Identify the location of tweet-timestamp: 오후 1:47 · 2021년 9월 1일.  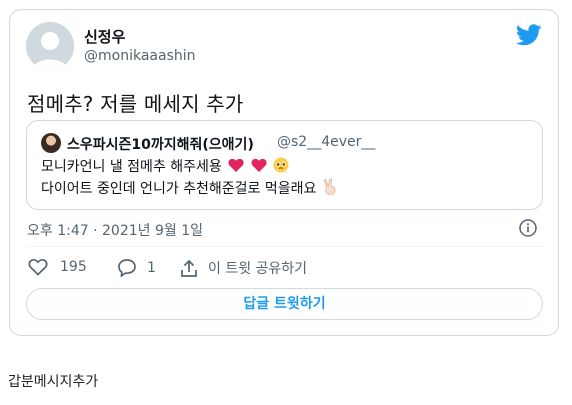
(115, 230).